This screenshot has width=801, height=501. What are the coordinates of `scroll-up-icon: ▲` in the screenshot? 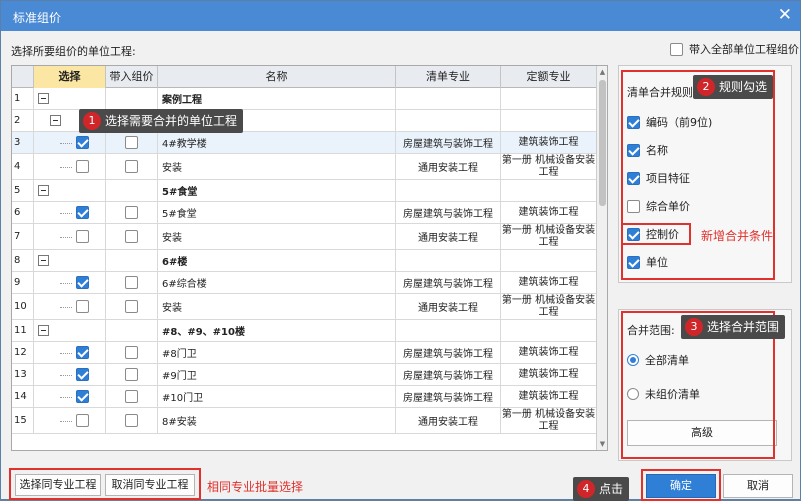 It's located at (602, 72).